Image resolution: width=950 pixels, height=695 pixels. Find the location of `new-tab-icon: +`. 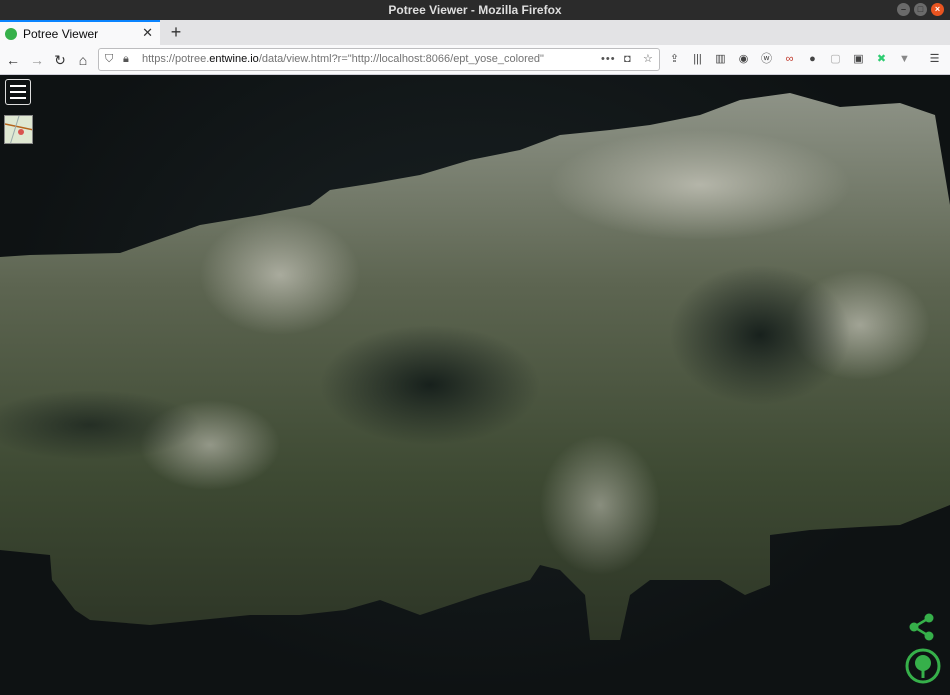

new-tab-icon: + is located at coordinates (176, 32).